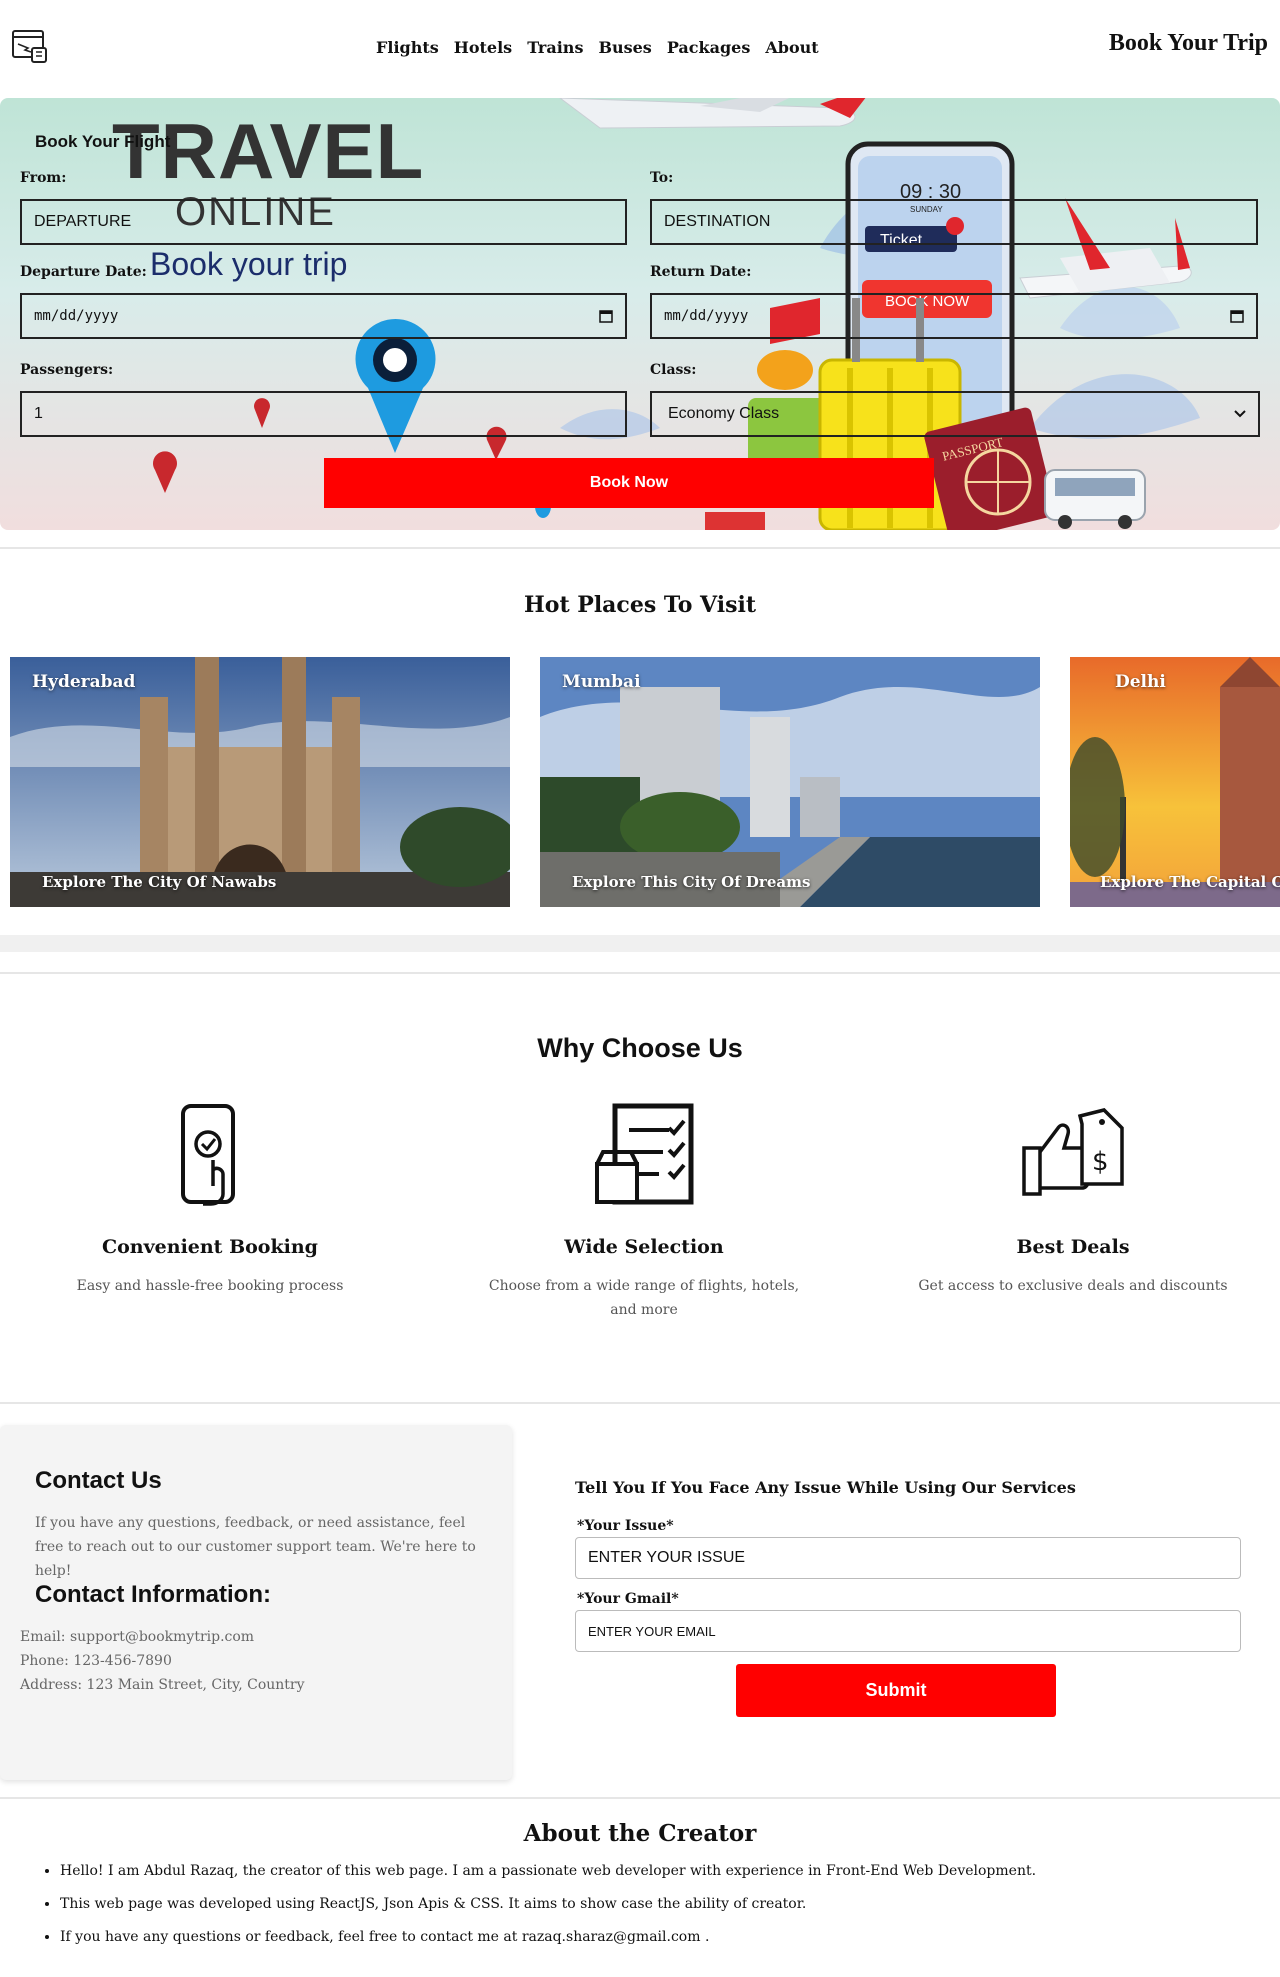 The height and width of the screenshot is (1977, 1280). I want to click on nav-link-flights: Flights, so click(407, 47).